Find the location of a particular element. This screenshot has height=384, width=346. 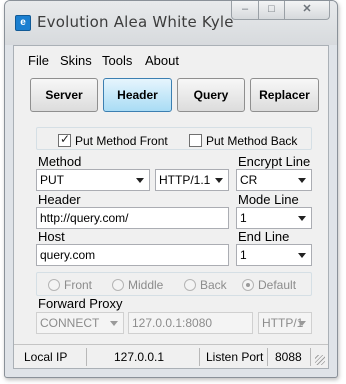

tab-server: Server is located at coordinates (64, 95).